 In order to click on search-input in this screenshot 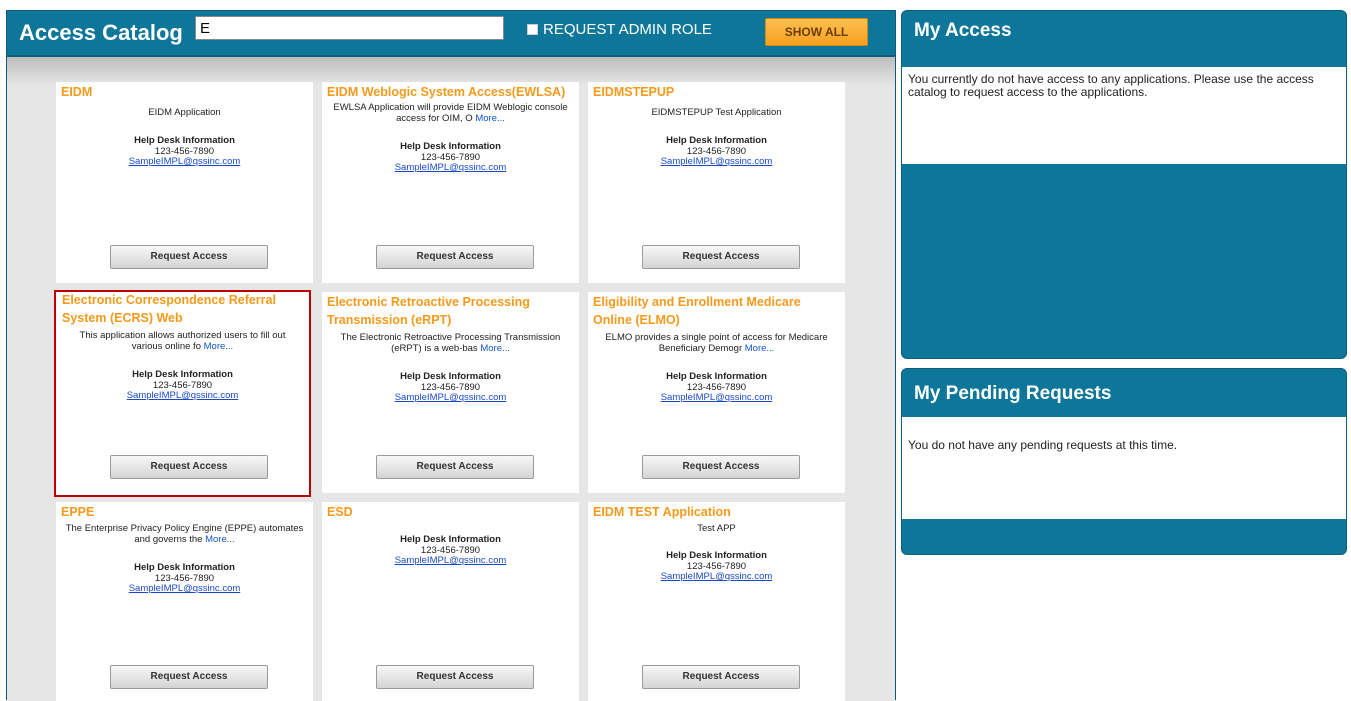, I will do `click(349, 28)`.